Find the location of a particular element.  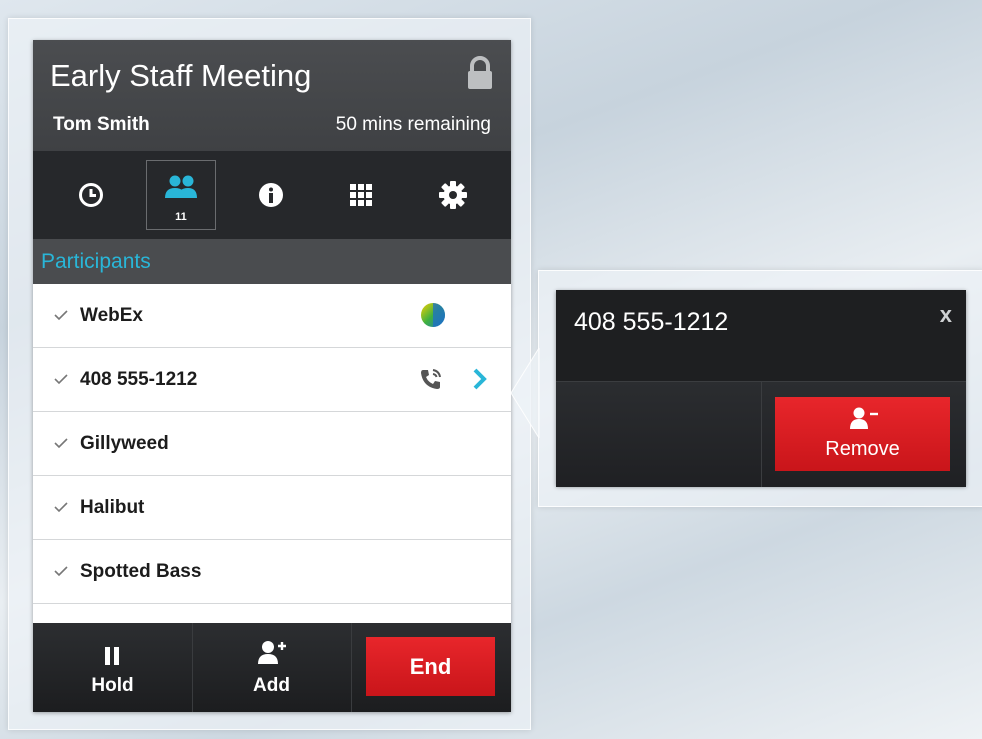

add-label: Add is located at coordinates (271, 685).